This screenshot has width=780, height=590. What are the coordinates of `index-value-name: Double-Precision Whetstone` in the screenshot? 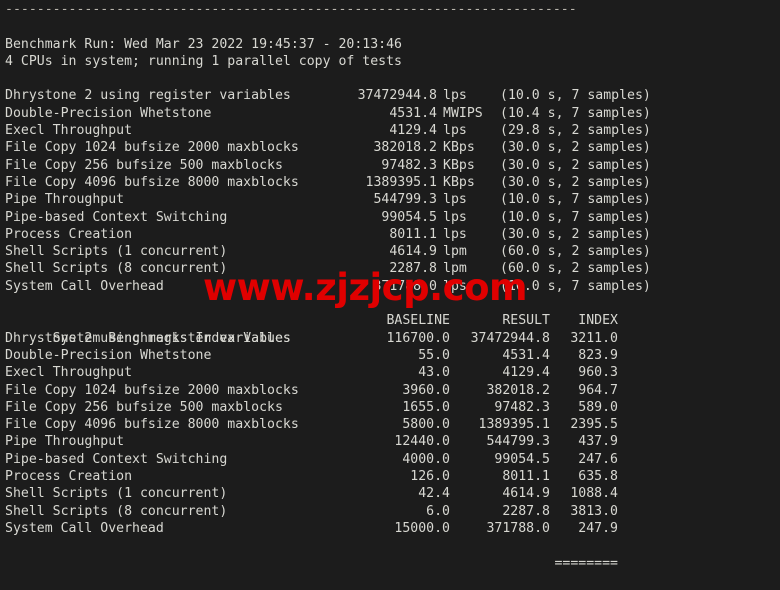 It's located at (108, 355).